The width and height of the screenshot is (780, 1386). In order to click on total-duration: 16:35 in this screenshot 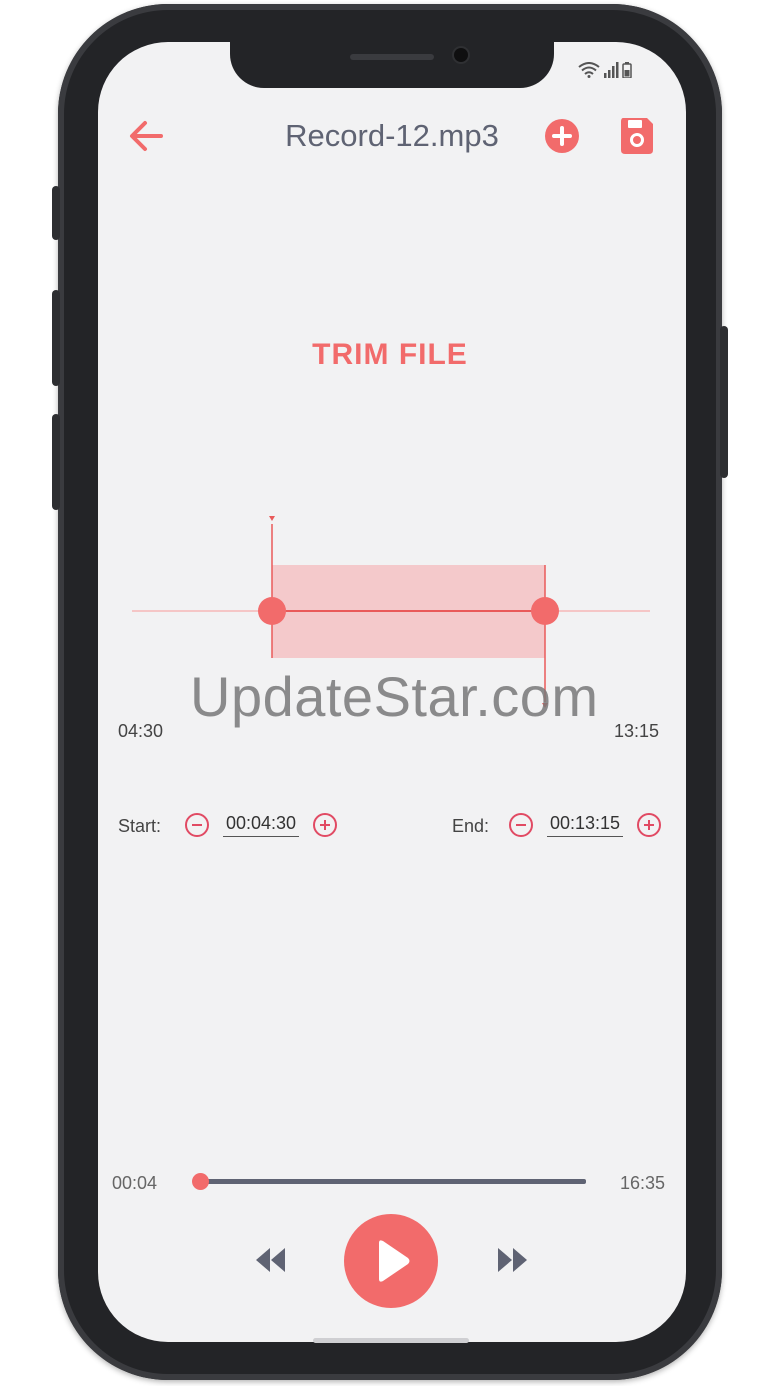, I will do `click(643, 1183)`.